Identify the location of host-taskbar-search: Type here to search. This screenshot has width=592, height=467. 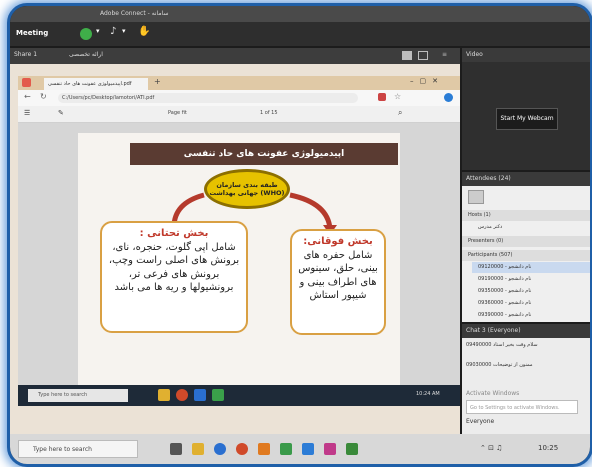
(78, 449).